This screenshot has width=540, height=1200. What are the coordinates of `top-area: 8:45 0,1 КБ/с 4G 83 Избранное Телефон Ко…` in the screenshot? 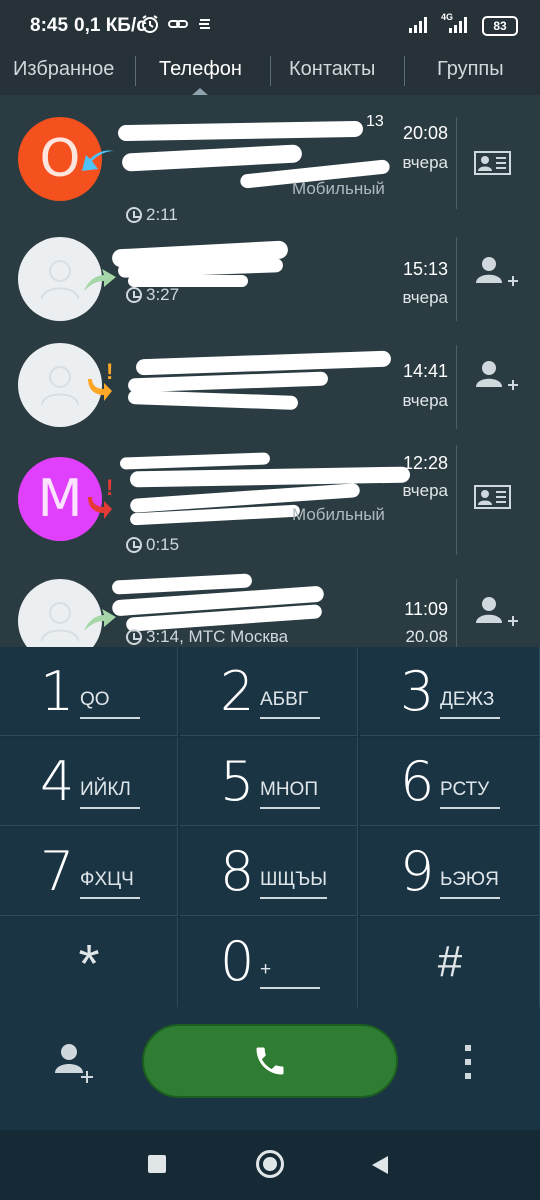 It's located at (270, 47).